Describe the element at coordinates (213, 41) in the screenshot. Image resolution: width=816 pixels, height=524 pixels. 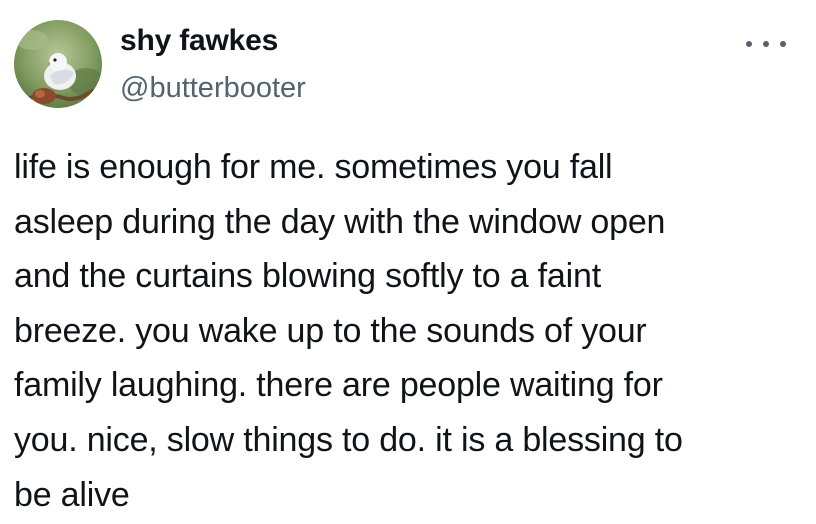
I see `display-name: shy fawkes` at that location.